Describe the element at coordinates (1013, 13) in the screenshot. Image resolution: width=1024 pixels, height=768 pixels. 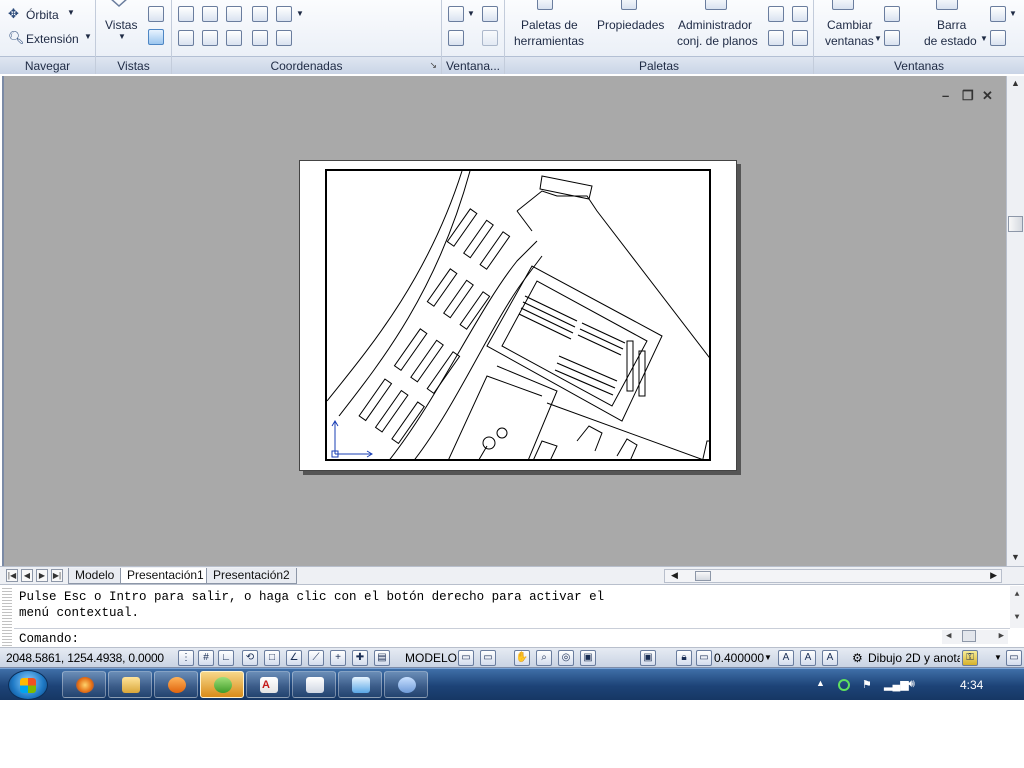
I see `toolbar-lock-dropdown-icon: ▼` at that location.